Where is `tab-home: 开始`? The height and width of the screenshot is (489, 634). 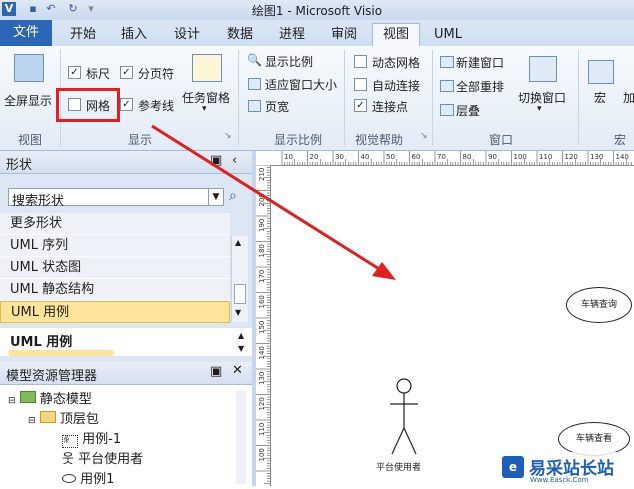
tab-home: 开始 is located at coordinates (83, 35).